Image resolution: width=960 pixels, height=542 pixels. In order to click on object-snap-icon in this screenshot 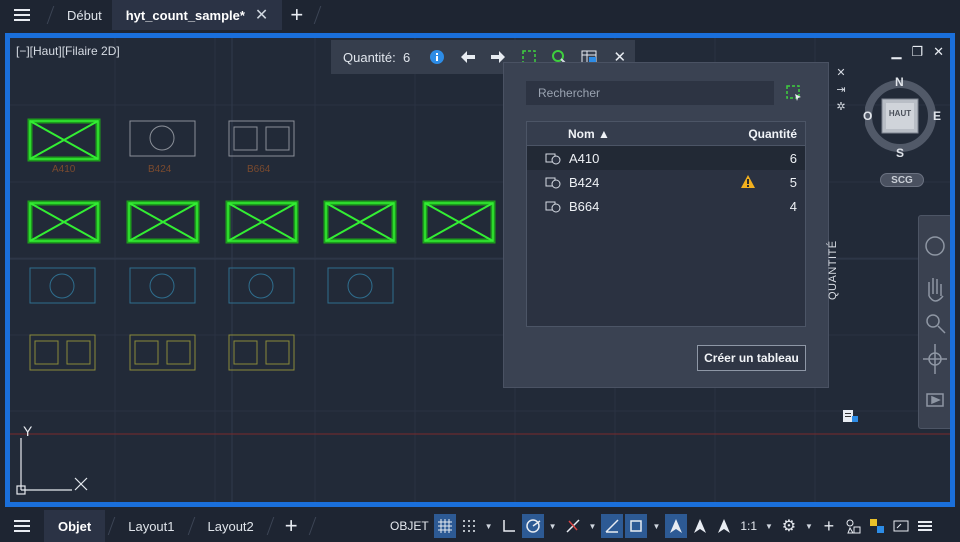, I will do `click(636, 526)`.